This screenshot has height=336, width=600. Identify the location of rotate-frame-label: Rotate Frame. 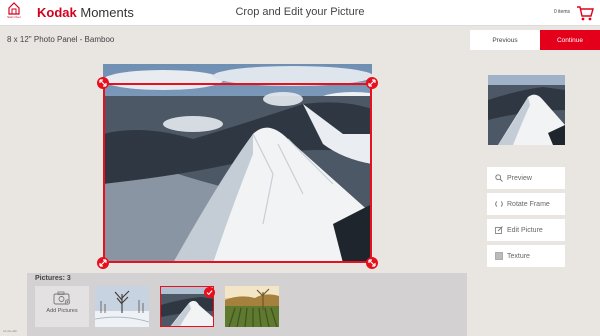
(528, 204).